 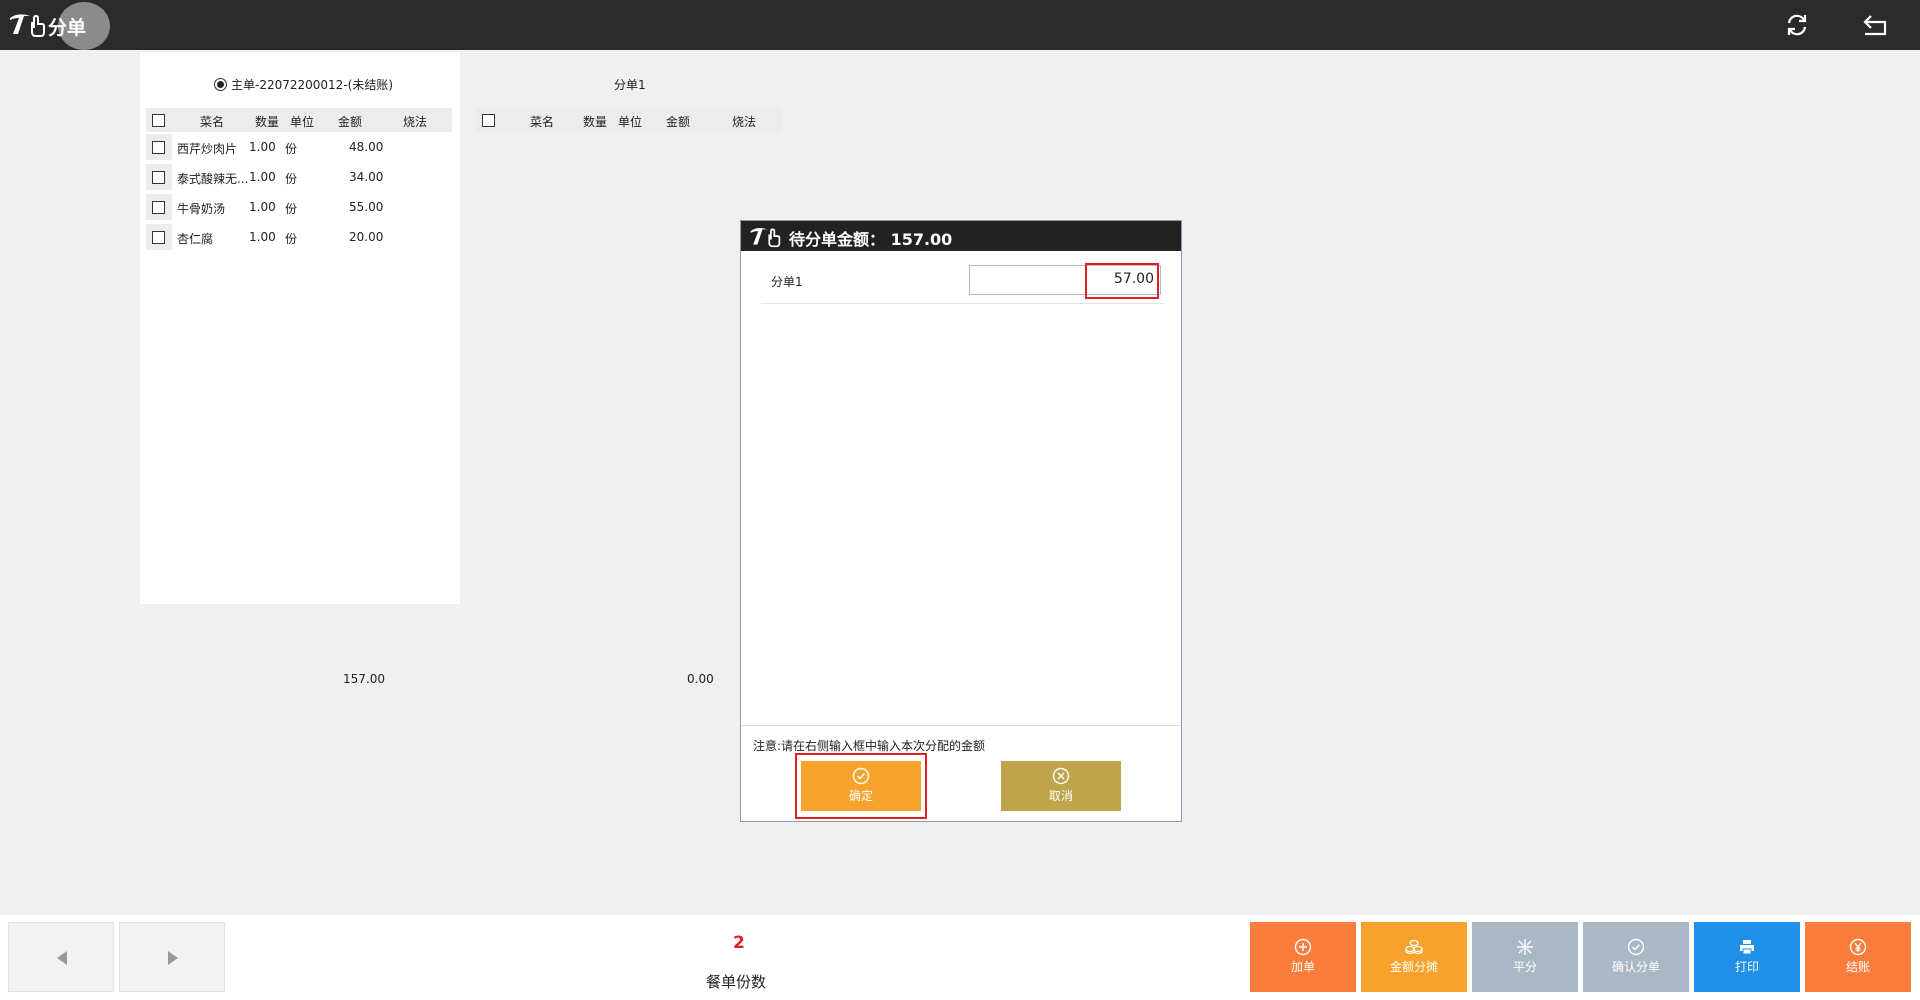 What do you see at coordinates (1414, 947) in the screenshot?
I see `coins-icon` at bounding box center [1414, 947].